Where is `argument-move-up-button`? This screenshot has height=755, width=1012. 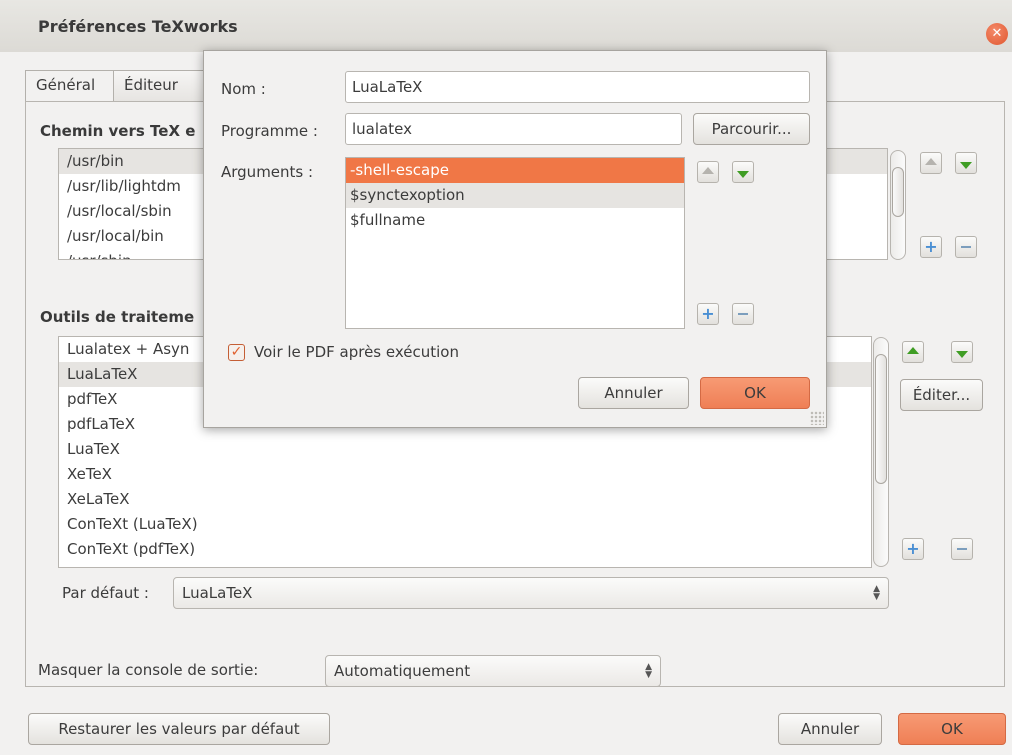 argument-move-up-button is located at coordinates (708, 172).